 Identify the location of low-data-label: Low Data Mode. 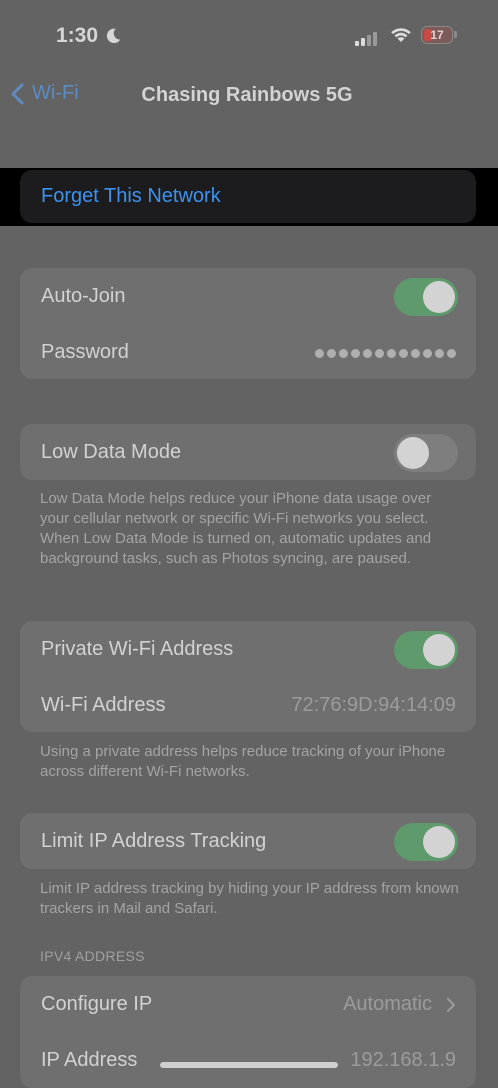
(111, 452).